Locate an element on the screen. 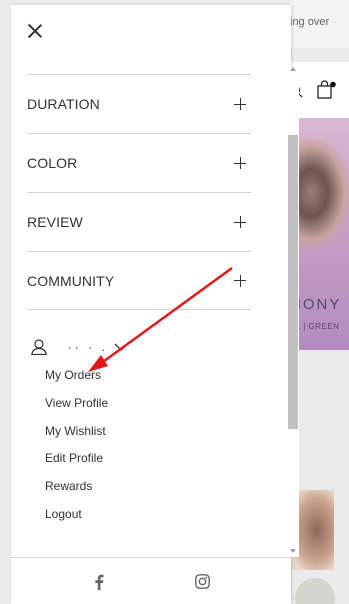 The width and height of the screenshot is (349, 604). menu-item-duration: DURATION is located at coordinates (139, 103).